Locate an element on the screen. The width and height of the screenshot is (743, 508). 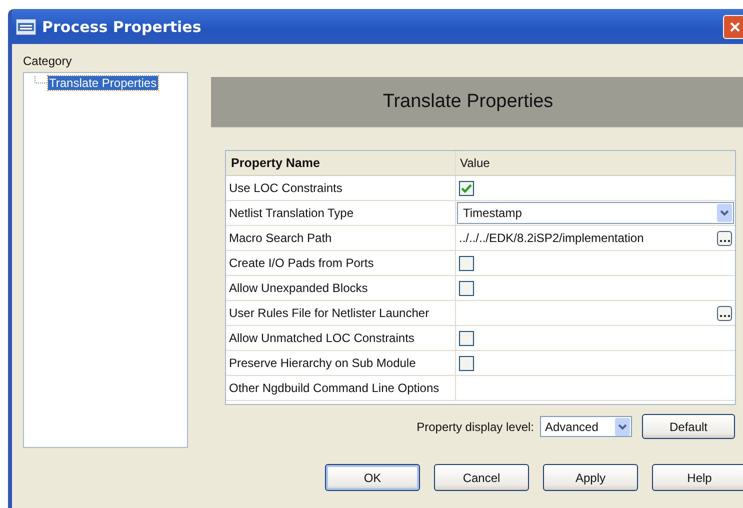
property-name: Macro Search Path is located at coordinates (341, 238).